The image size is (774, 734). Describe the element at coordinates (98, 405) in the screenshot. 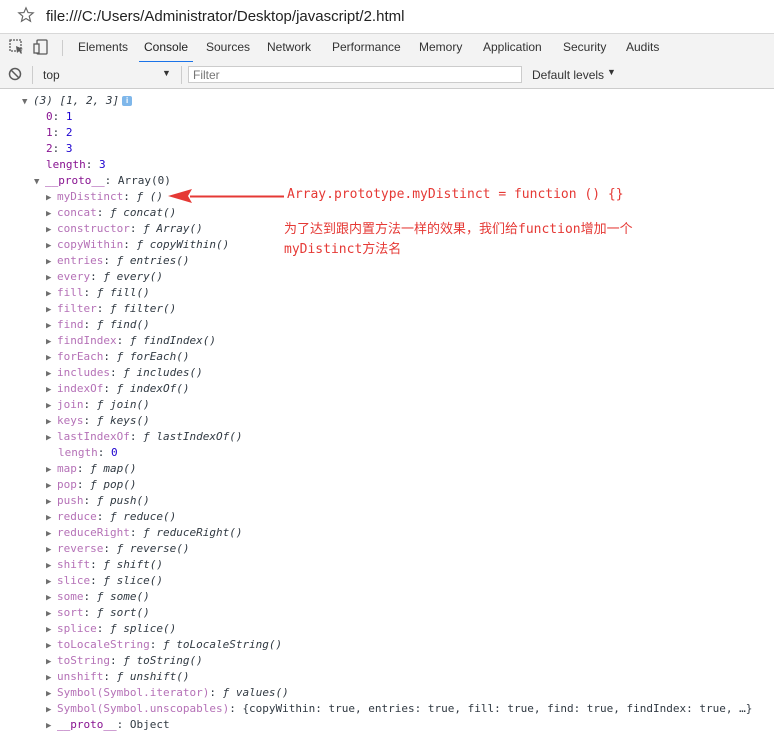

I see `proto-property-row: ▶ join: ƒ join()` at that location.